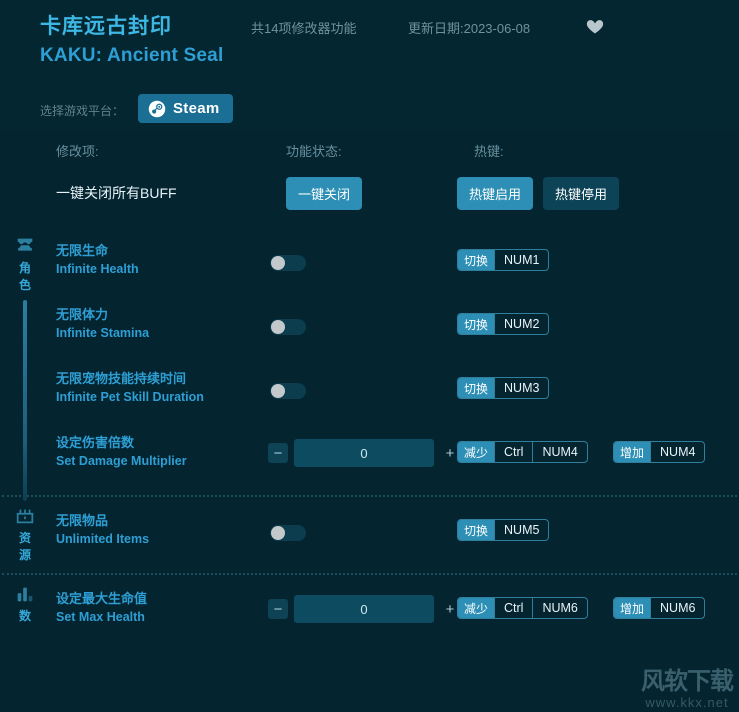 This screenshot has width=739, height=712. What do you see at coordinates (595, 26) in the screenshot?
I see `heart-icon` at bounding box center [595, 26].